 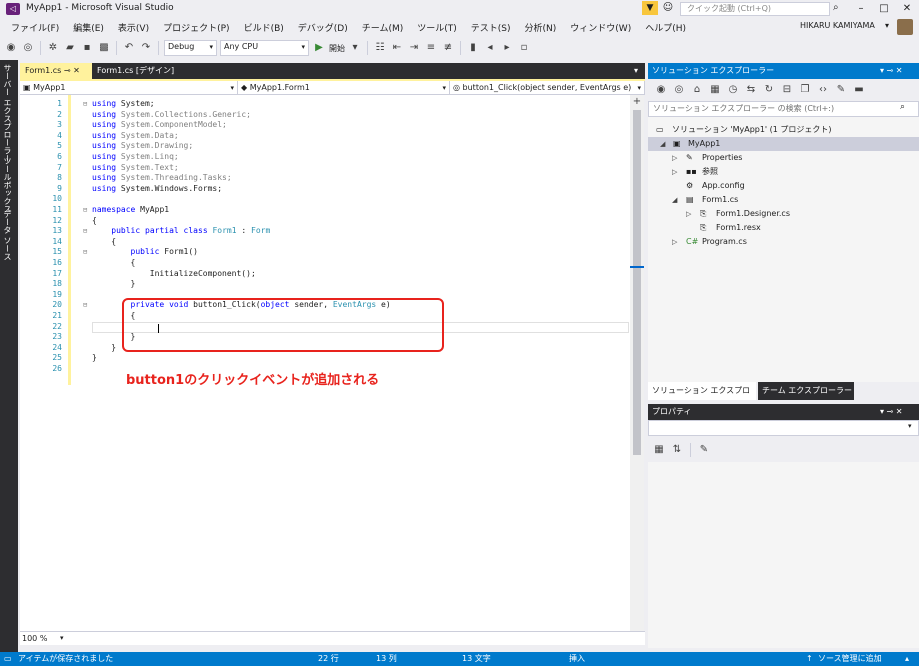 I want to click on user-account-name: HIKARU KAMIYAMA, so click(x=837, y=25).